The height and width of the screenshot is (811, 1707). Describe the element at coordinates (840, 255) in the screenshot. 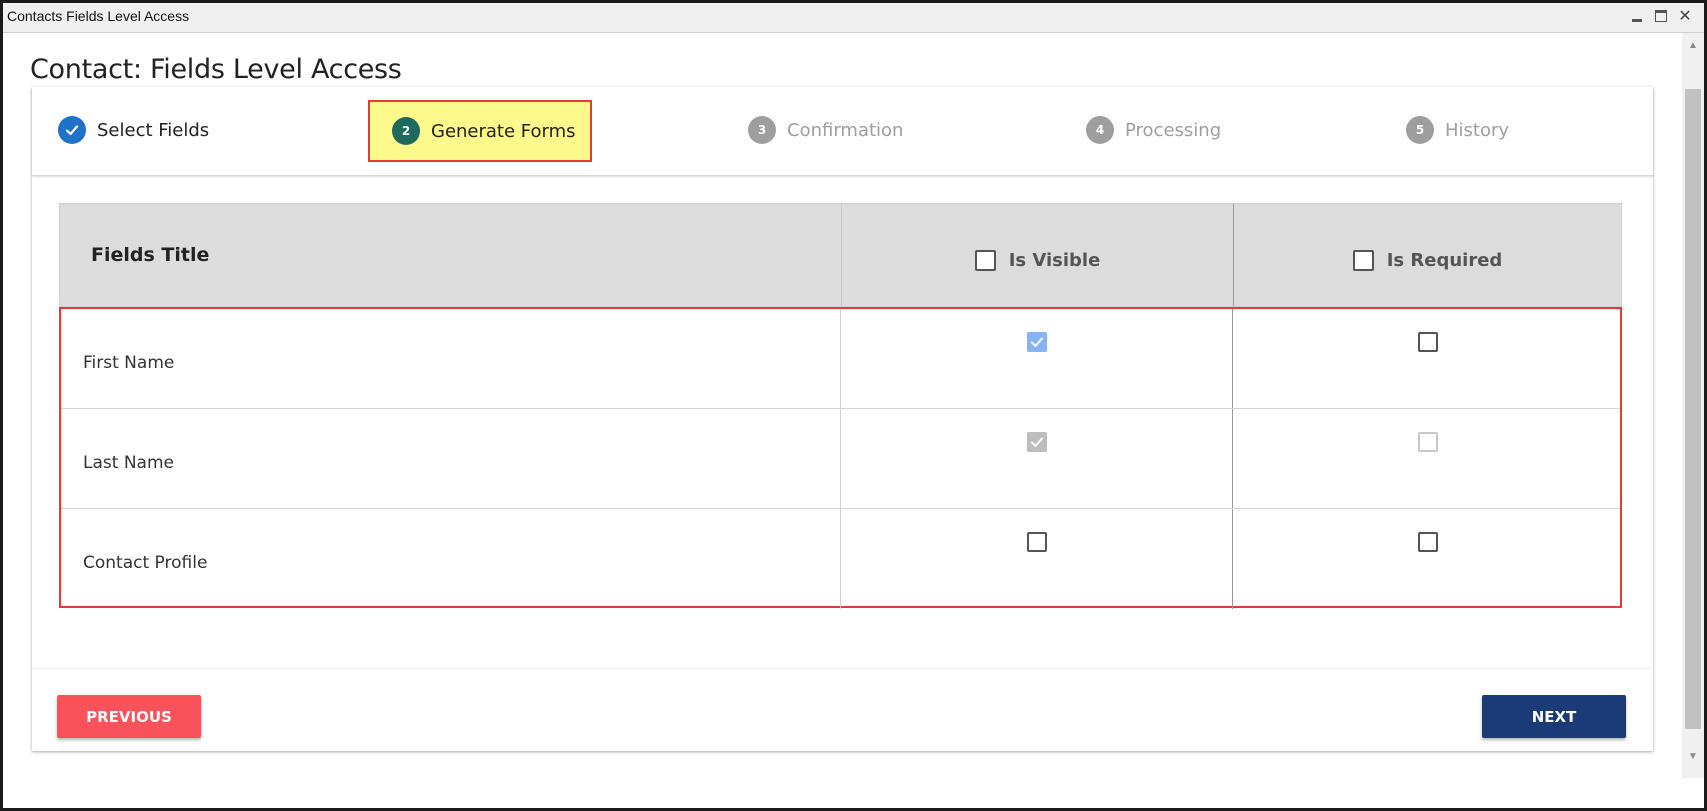

I see `table-header: Fields Title Is Visible Is Required` at that location.